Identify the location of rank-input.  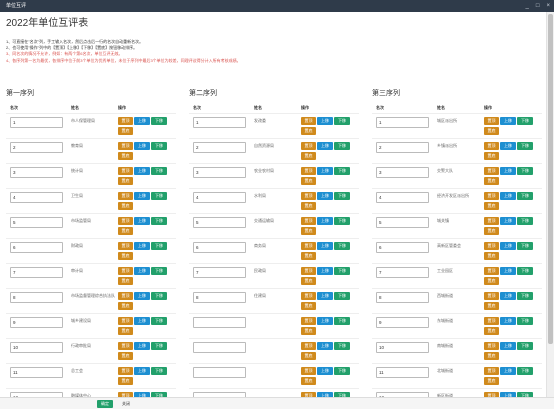
(219, 372).